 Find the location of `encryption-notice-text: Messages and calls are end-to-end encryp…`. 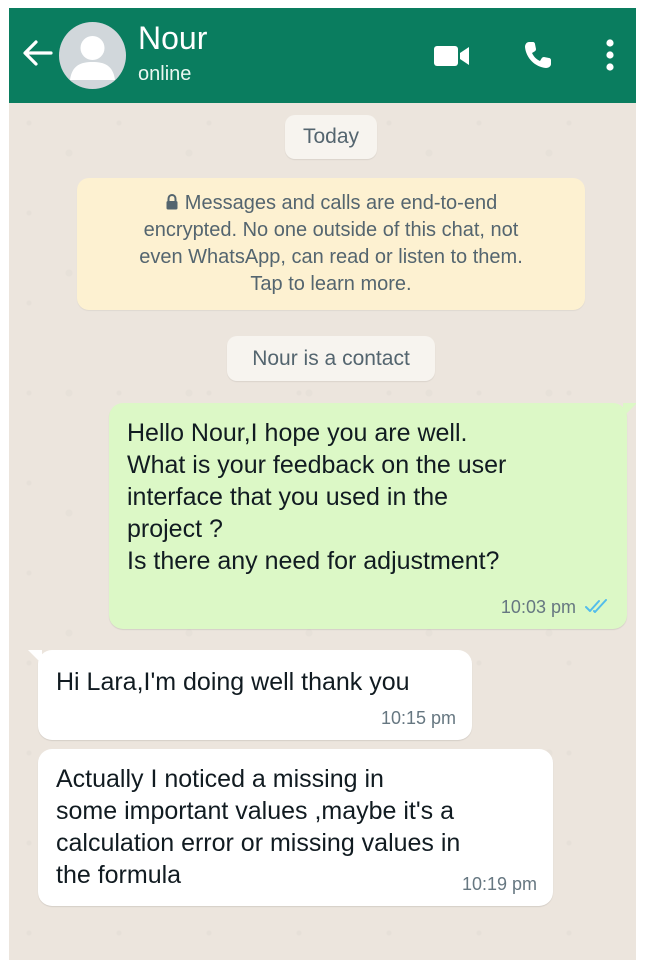

encryption-notice-text: Messages and calls are end-to-end encryp… is located at coordinates (331, 243).